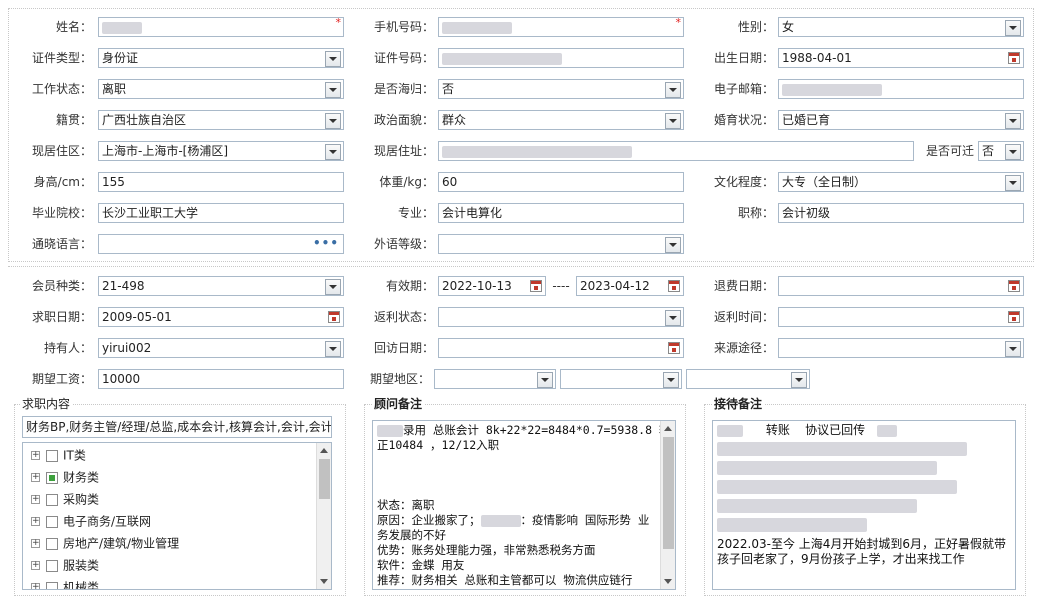  What do you see at coordinates (221, 120) in the screenshot?
I see `native-select: 广西壮族自治区` at bounding box center [221, 120].